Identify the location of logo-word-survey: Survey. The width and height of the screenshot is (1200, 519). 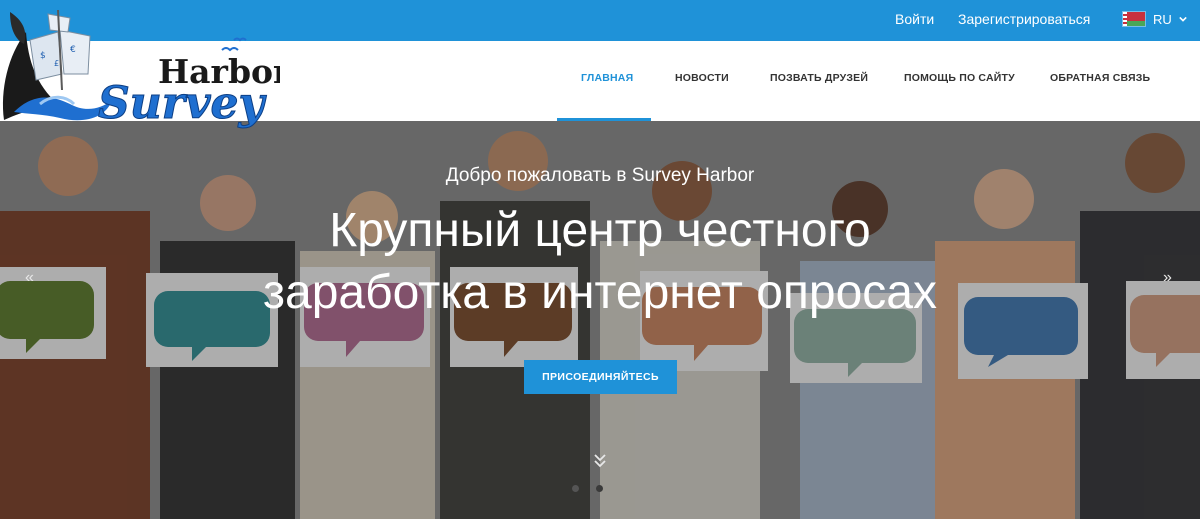
(183, 103).